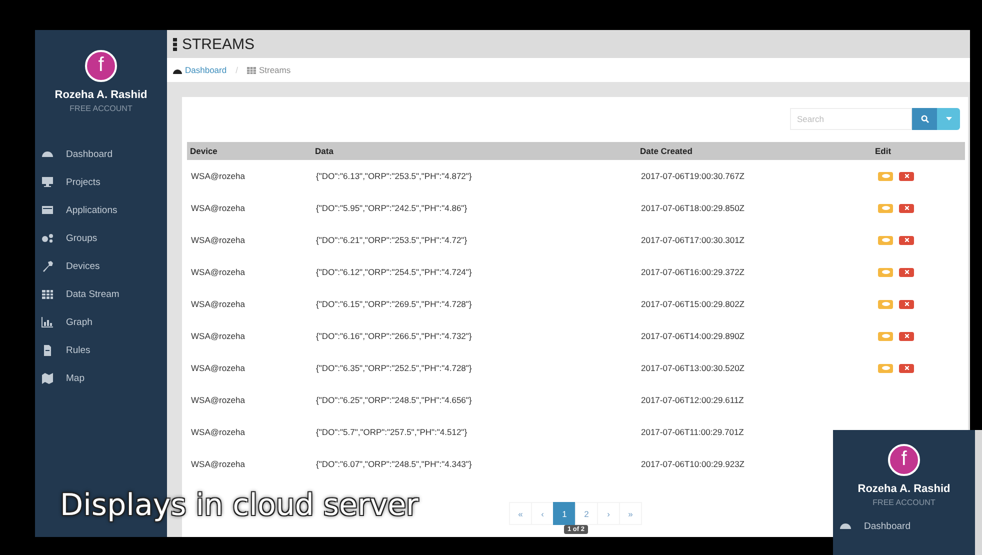  Describe the element at coordinates (564, 513) in the screenshot. I see `pagination-button: 1` at that location.